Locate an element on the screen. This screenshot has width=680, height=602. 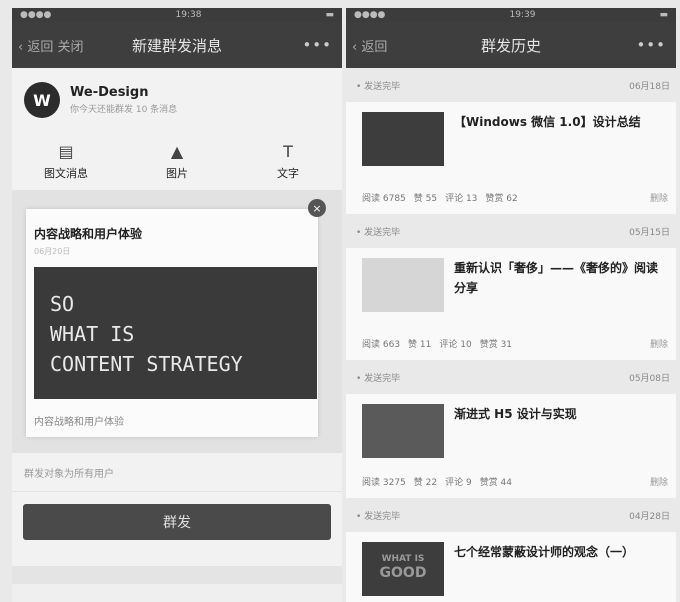
type-label: 图片 is located at coordinates (177, 173).